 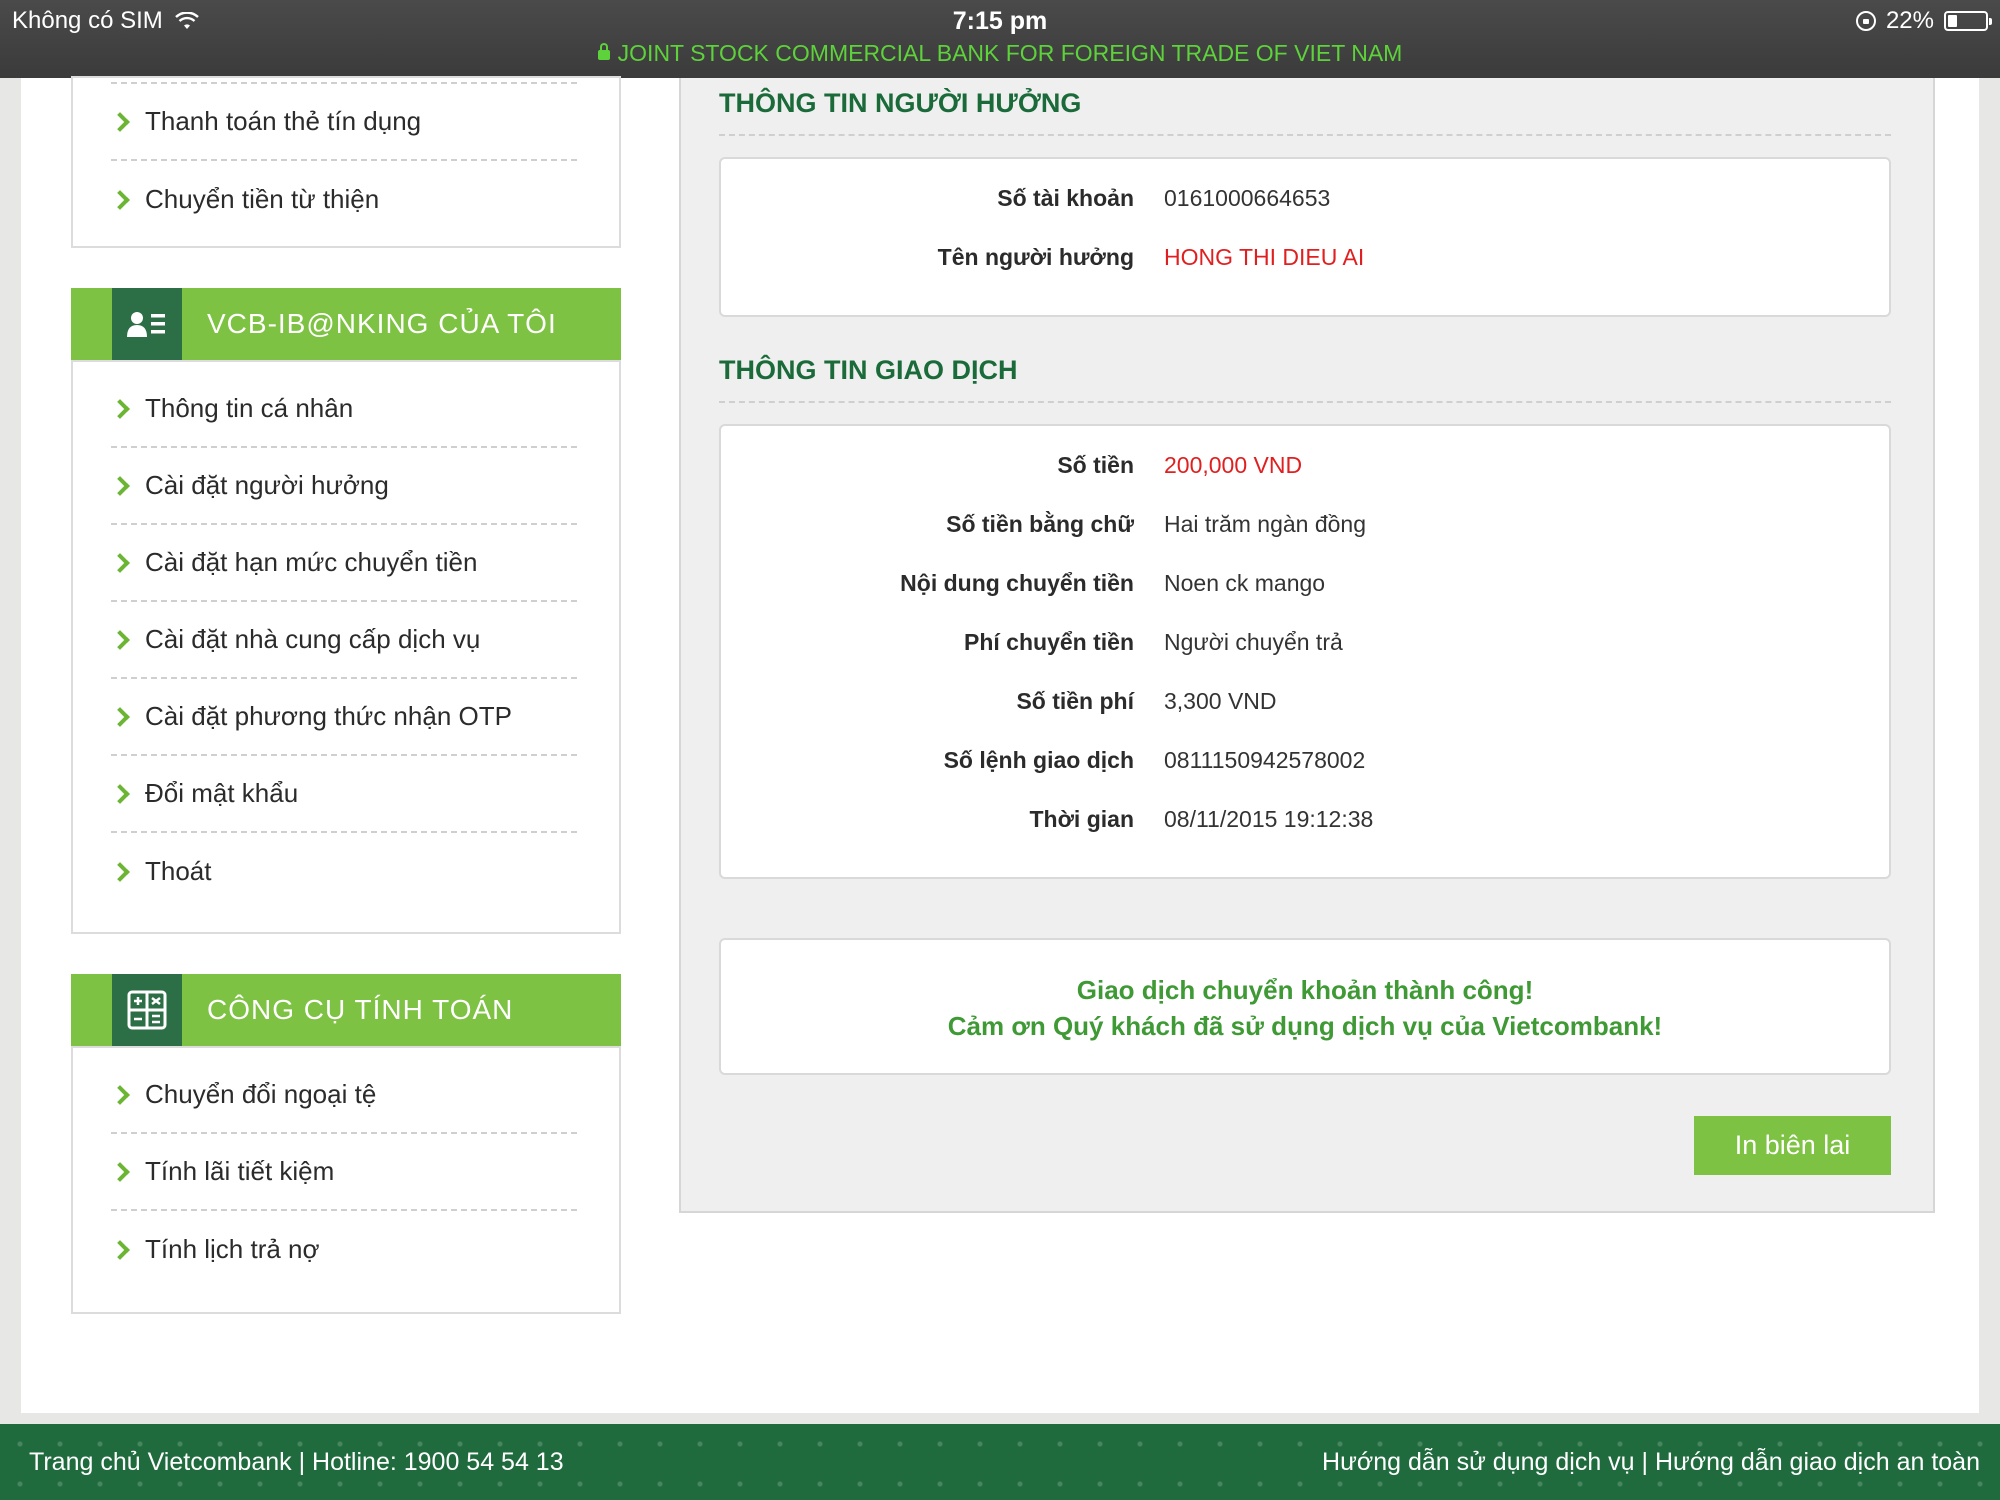 What do you see at coordinates (267, 485) in the screenshot?
I see `sidebar-item-label: Cài đặt người hưởng` at bounding box center [267, 485].